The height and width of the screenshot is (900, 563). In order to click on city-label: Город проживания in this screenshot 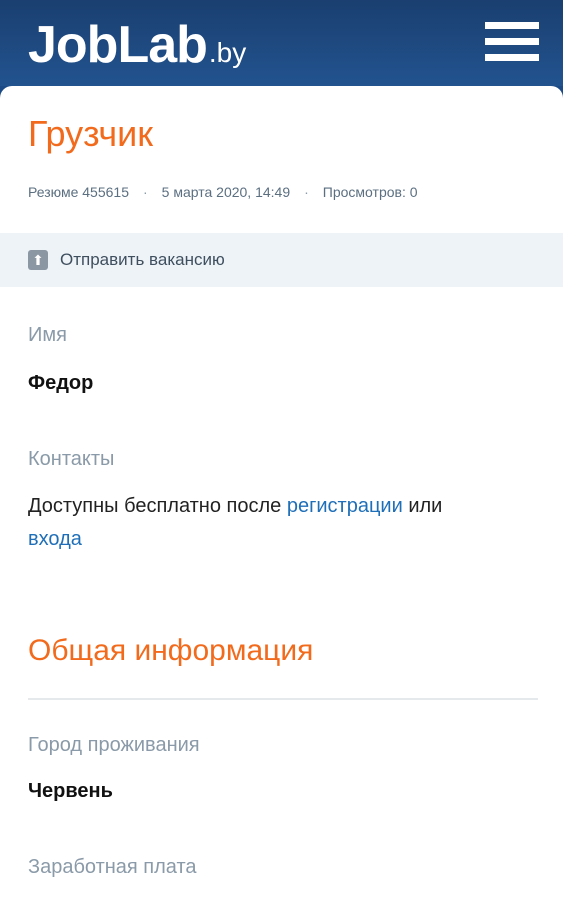, I will do `click(114, 745)`.